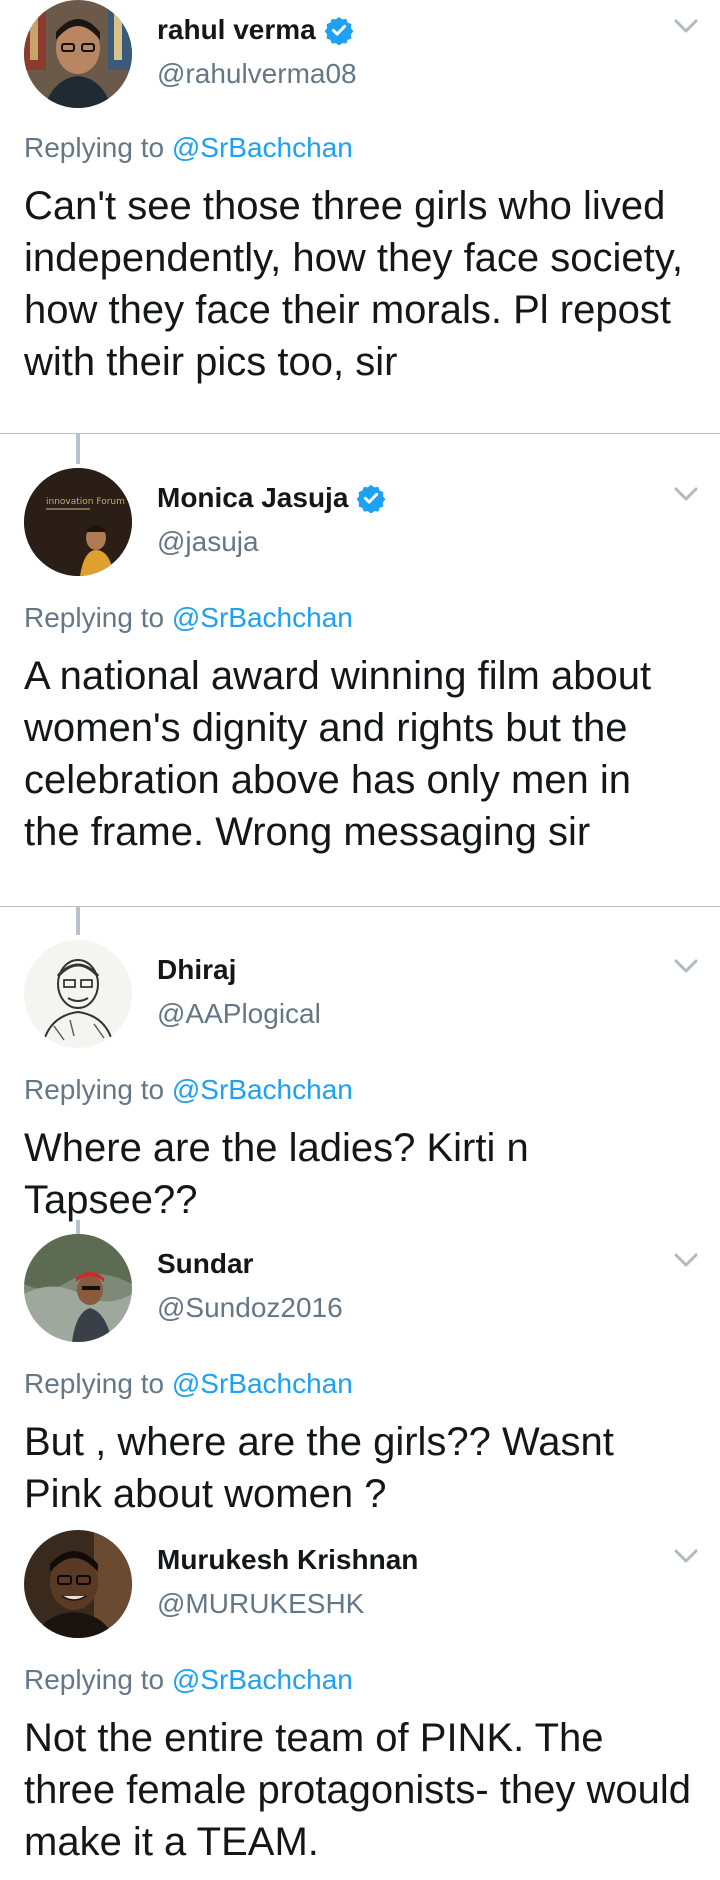 This screenshot has height=1880, width=720. I want to click on author-row: Murukesh Krishnan, so click(287, 1560).